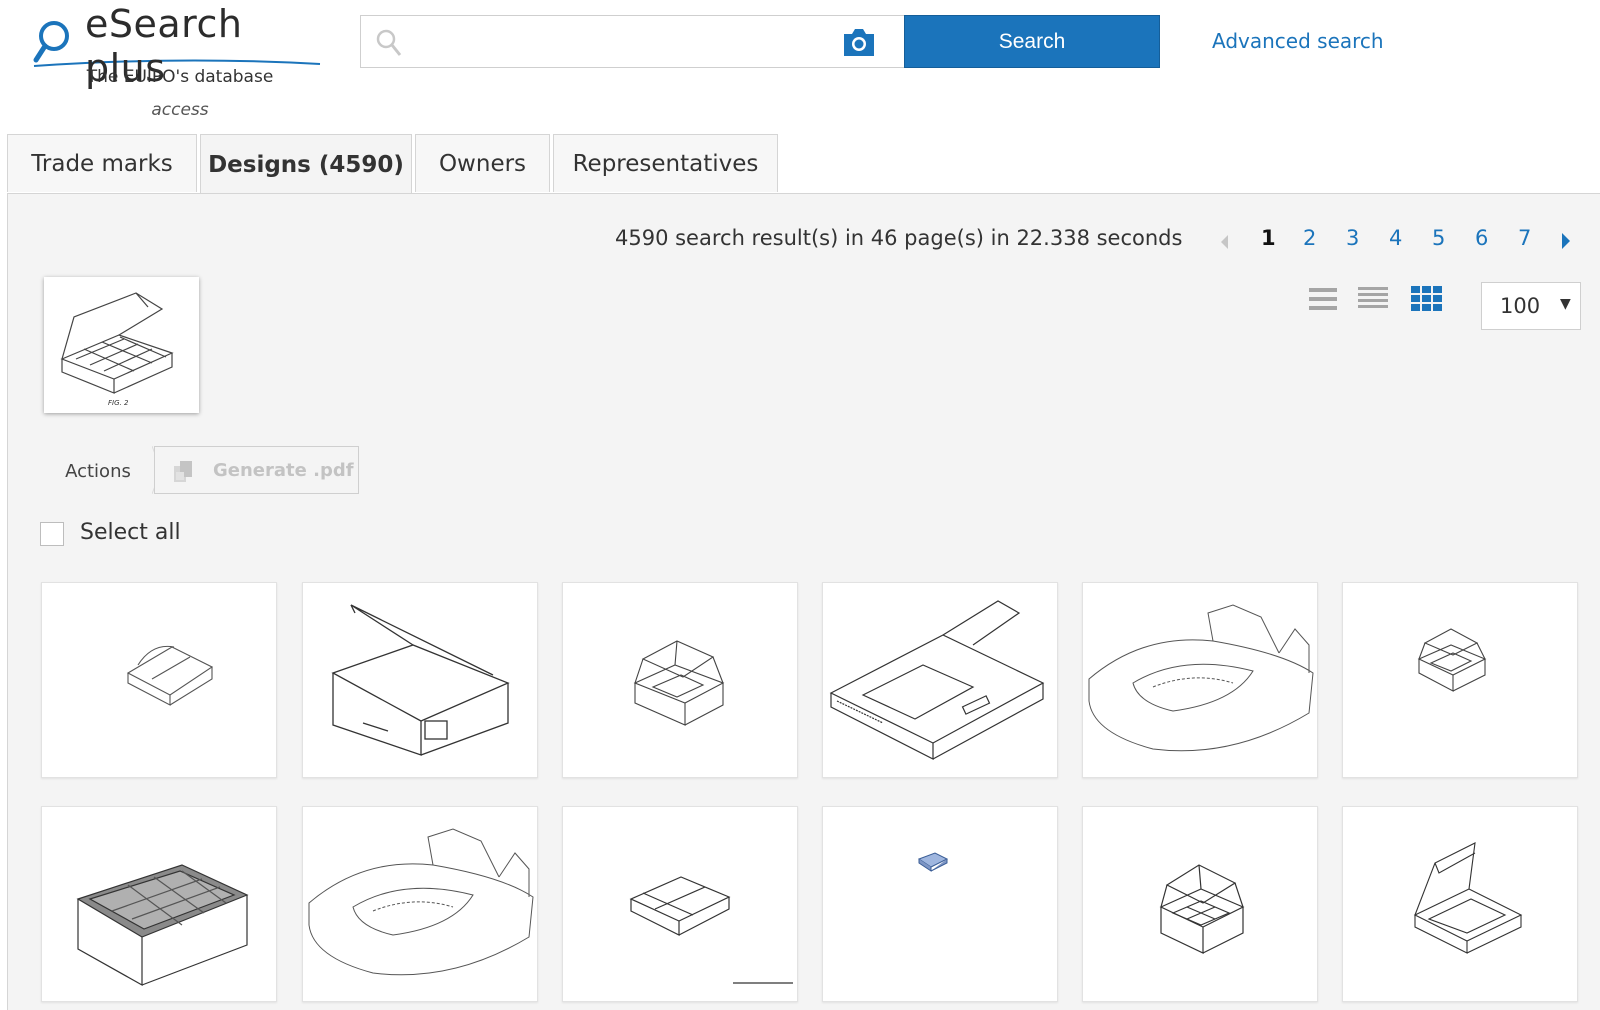 This screenshot has height=1010, width=1600. What do you see at coordinates (118, 403) in the screenshot?
I see `query-image-caption: FIG. 2` at bounding box center [118, 403].